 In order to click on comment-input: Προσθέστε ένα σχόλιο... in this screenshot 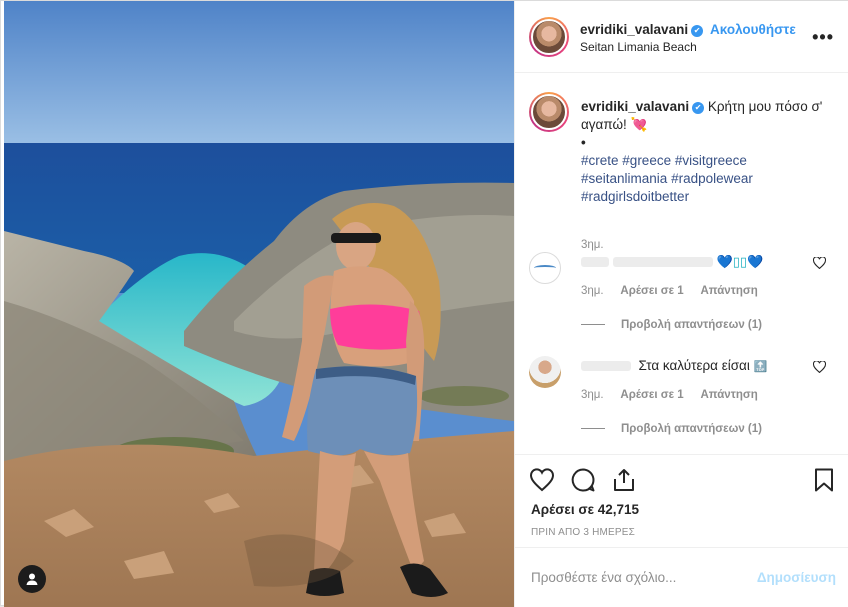, I will do `click(603, 577)`.